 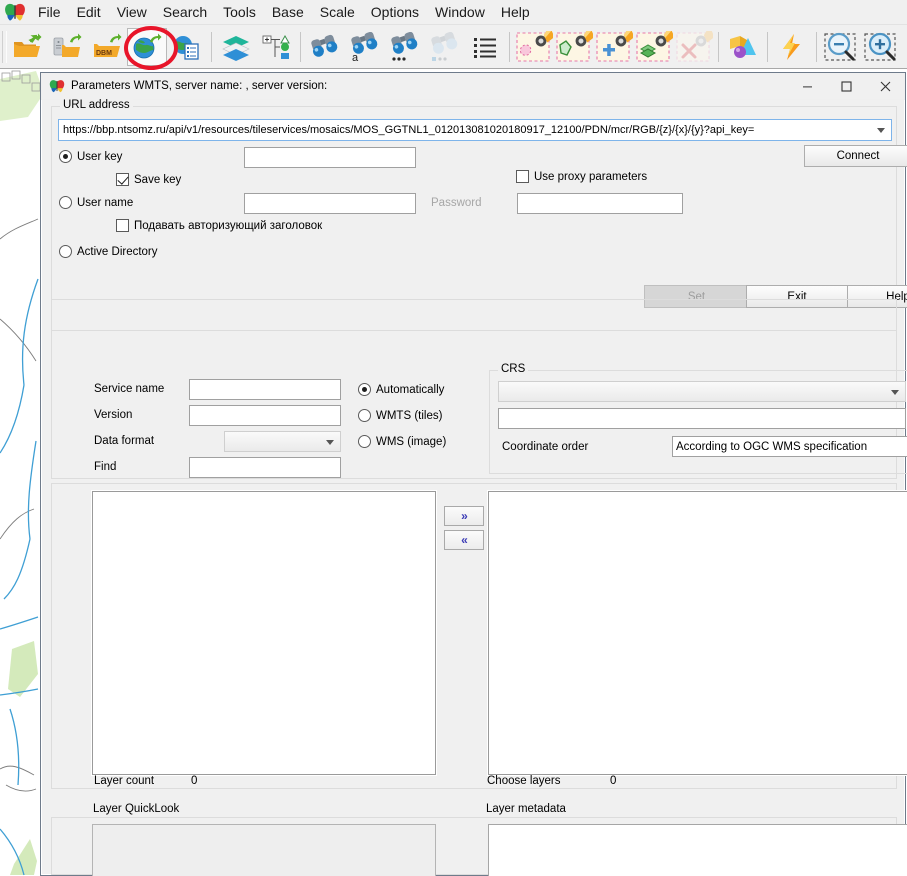 I want to click on auth-header-check-row: Подавать авторизующий заголовок, so click(x=219, y=225).